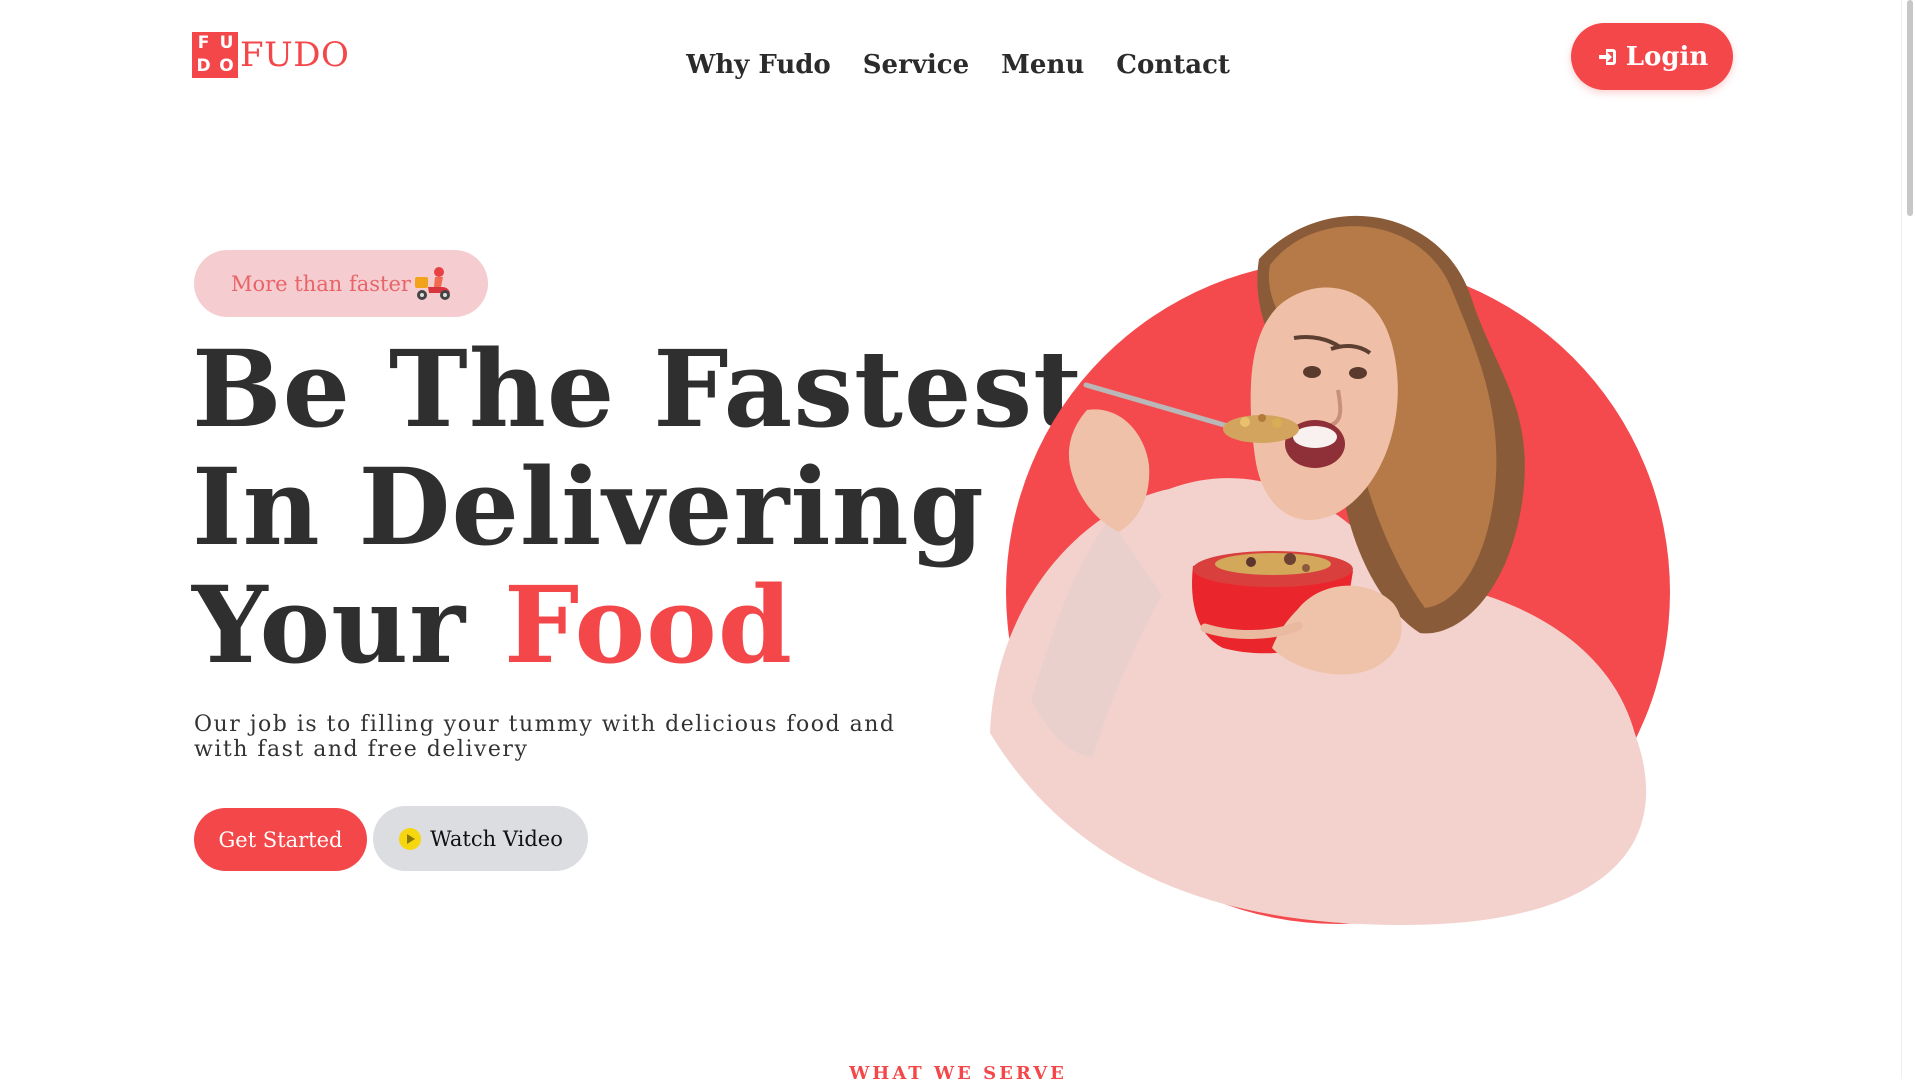 This screenshot has height=1084, width=1916. Describe the element at coordinates (1042, 65) in the screenshot. I see `nav-menu: Menu` at that location.